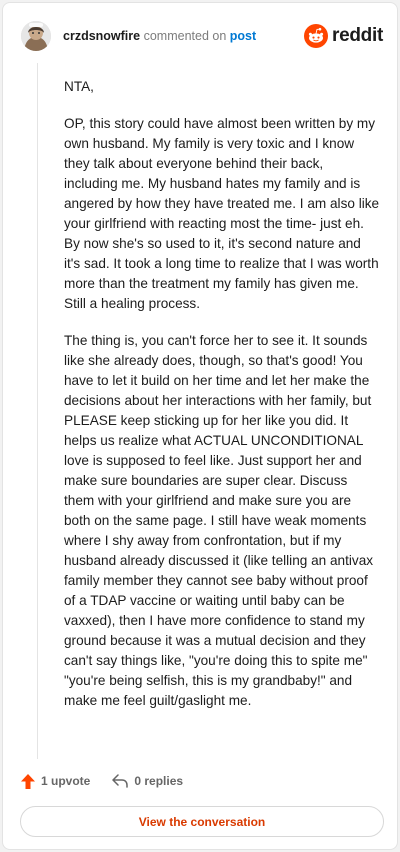 This screenshot has height=852, width=400. I want to click on comment-paragraph: NTA,, so click(79, 86).